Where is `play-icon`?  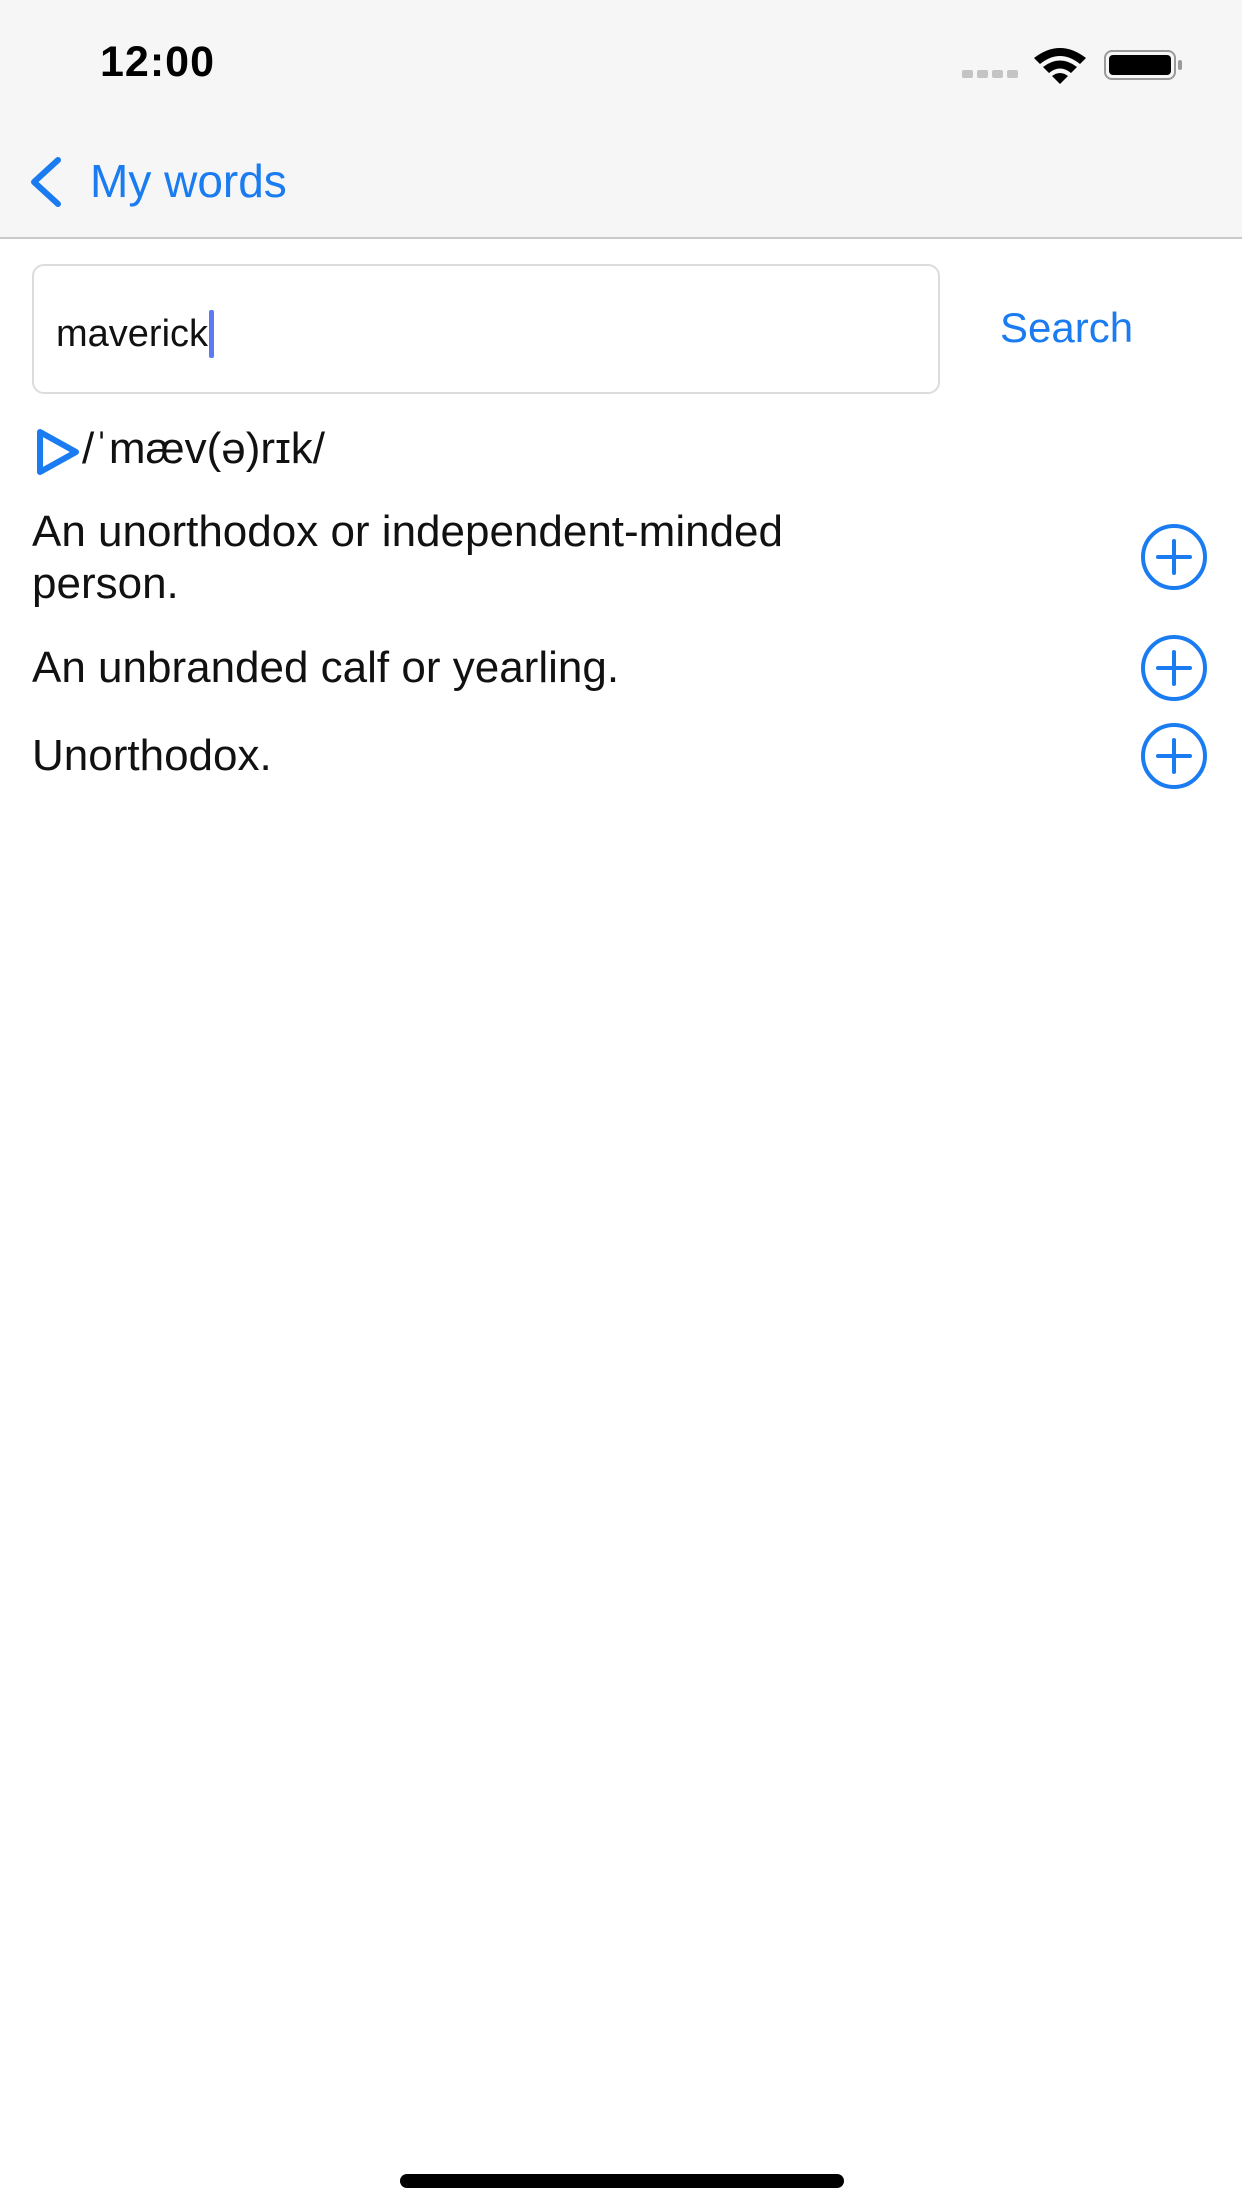 play-icon is located at coordinates (58, 452).